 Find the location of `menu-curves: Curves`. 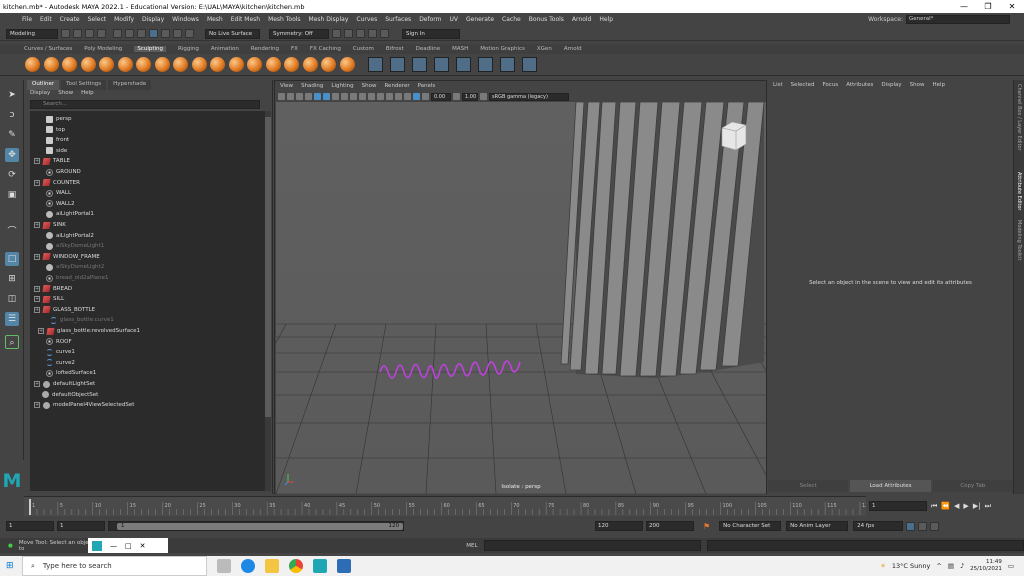

menu-curves: Curves is located at coordinates (366, 19).